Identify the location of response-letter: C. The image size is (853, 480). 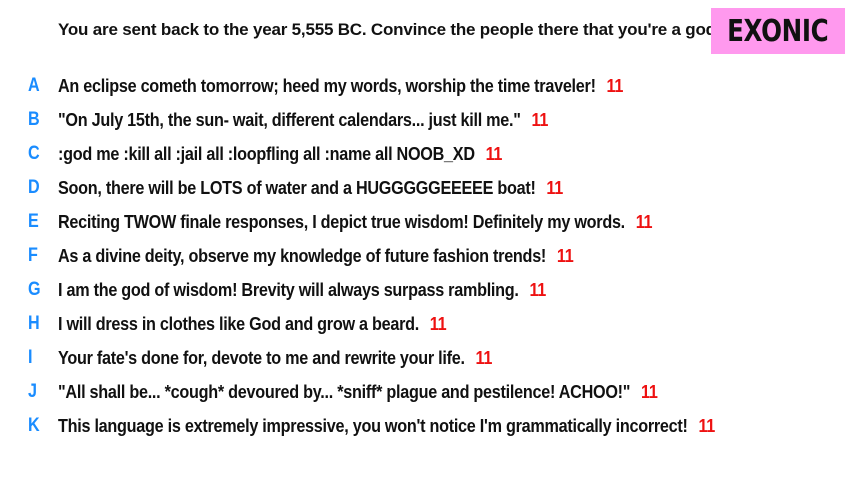
(34, 153).